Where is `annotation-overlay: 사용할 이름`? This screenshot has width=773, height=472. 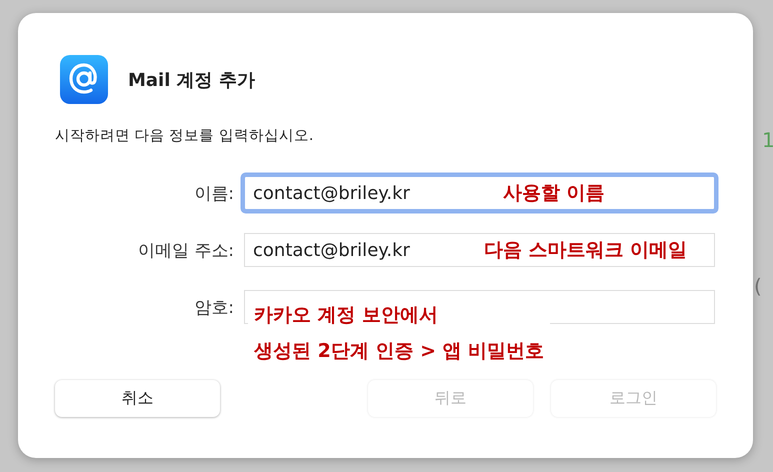 annotation-overlay: 사용할 이름 is located at coordinates (554, 193).